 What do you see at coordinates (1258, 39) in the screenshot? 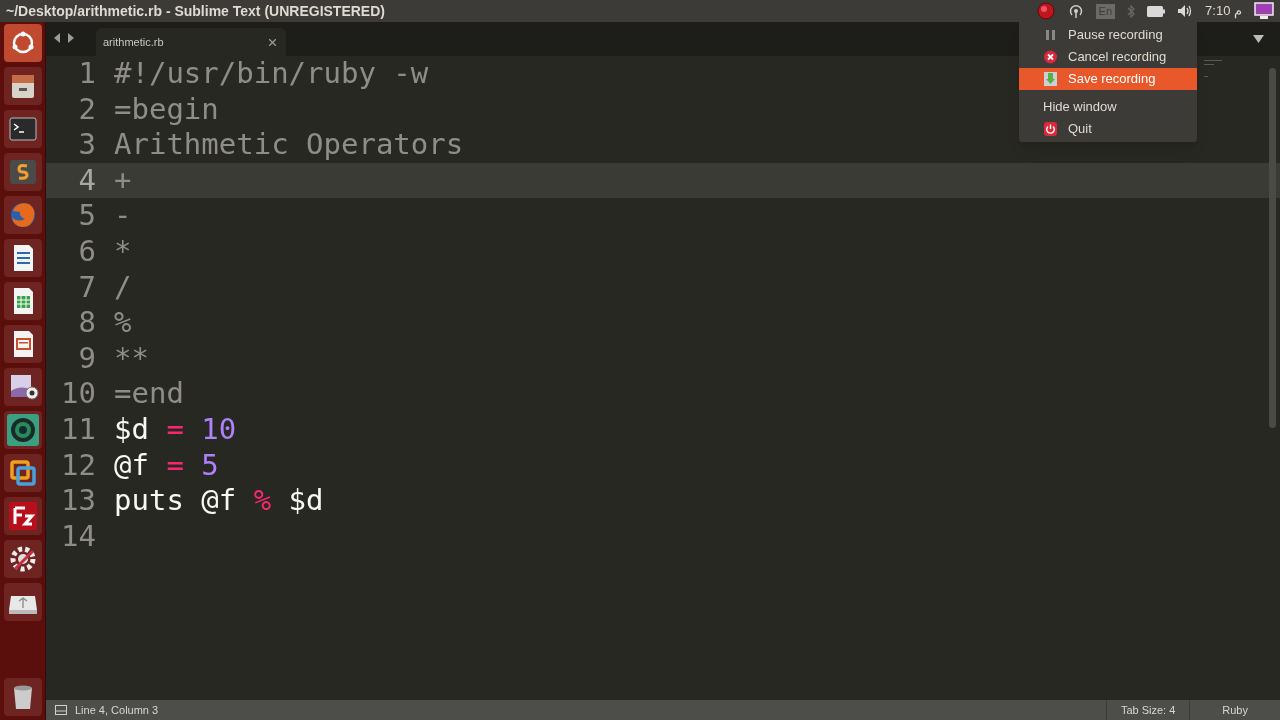
I see `dropdown-caret-icon` at bounding box center [1258, 39].